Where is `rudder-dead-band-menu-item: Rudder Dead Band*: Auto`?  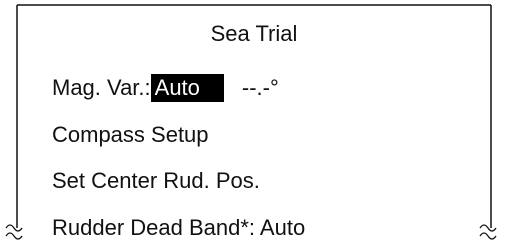
rudder-dead-band-menu-item: Rudder Dead Band*: Auto is located at coordinates (178, 228).